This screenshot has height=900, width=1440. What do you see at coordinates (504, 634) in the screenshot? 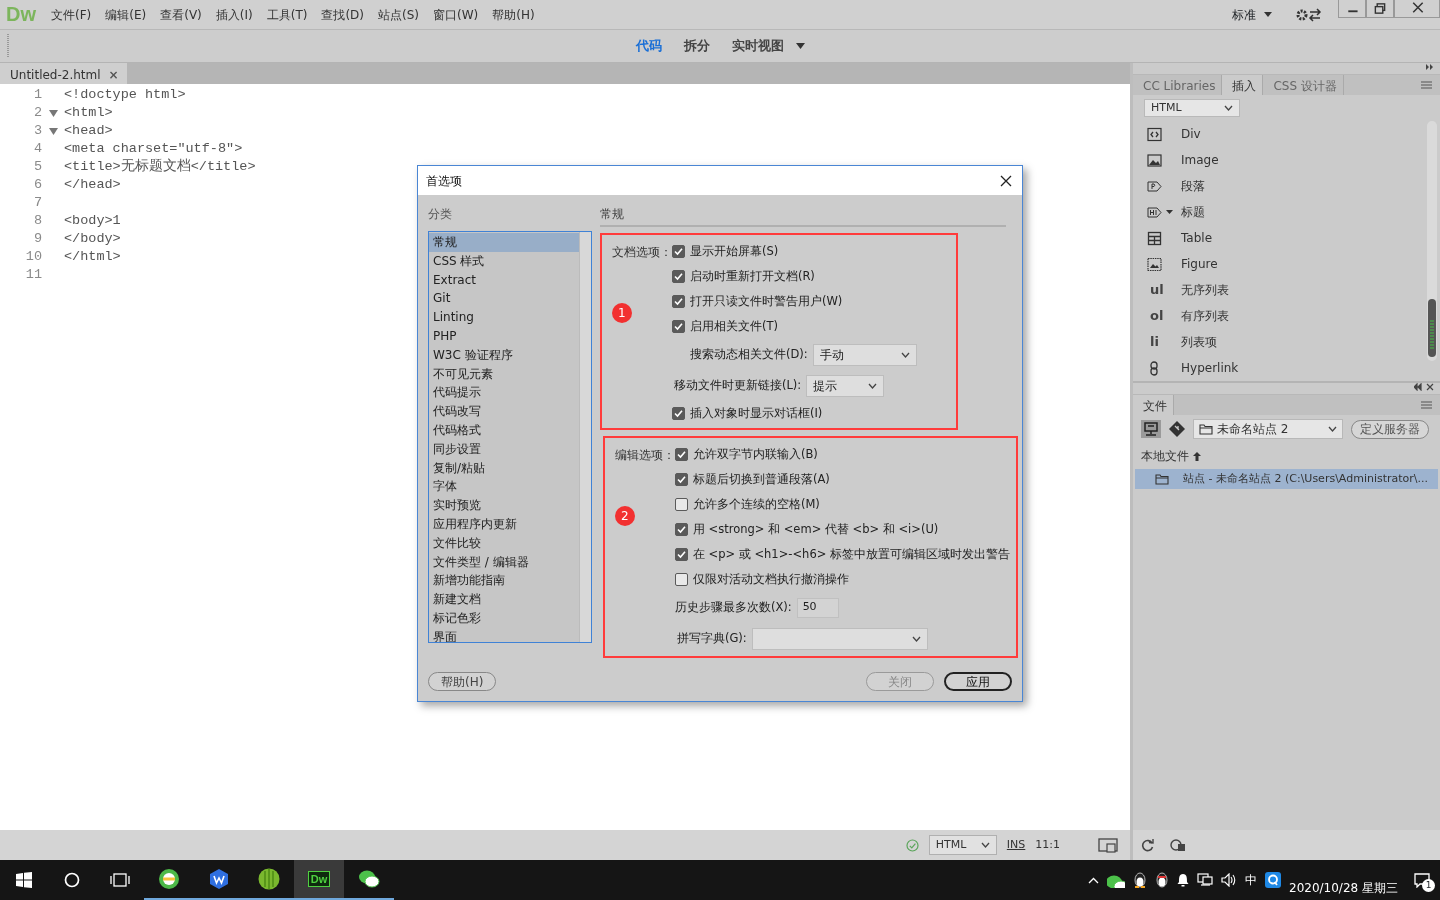
I see `category-item: 界面` at bounding box center [504, 634].